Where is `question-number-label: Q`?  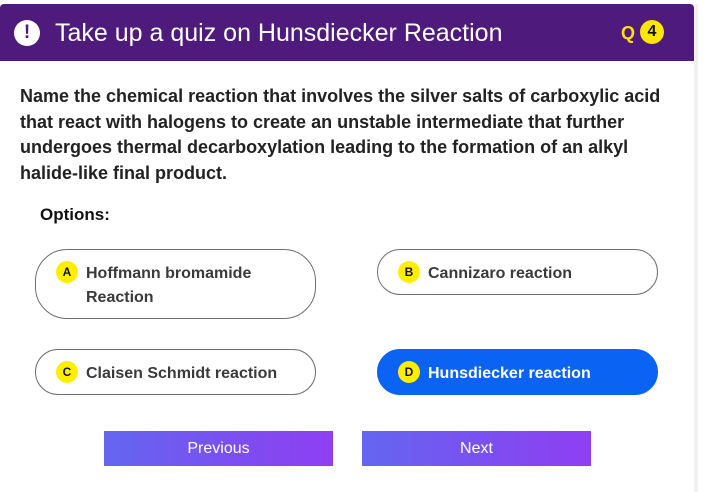 question-number-label: Q is located at coordinates (628, 33).